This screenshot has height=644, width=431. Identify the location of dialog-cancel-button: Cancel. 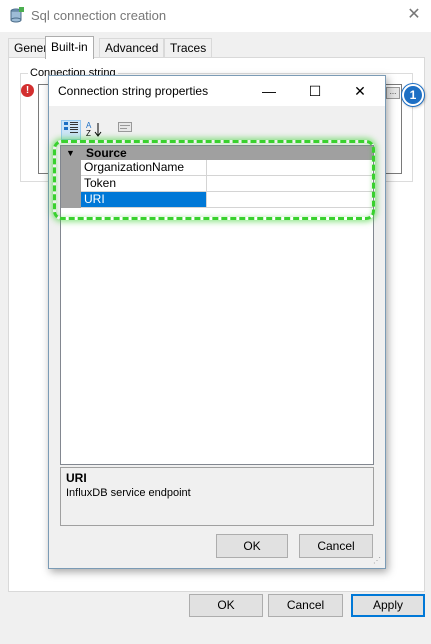
(336, 546).